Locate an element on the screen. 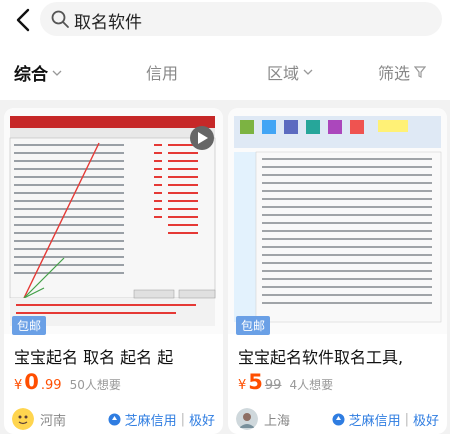 The height and width of the screenshot is (434, 450). filter-region: 区域 is located at coordinates (290, 72).